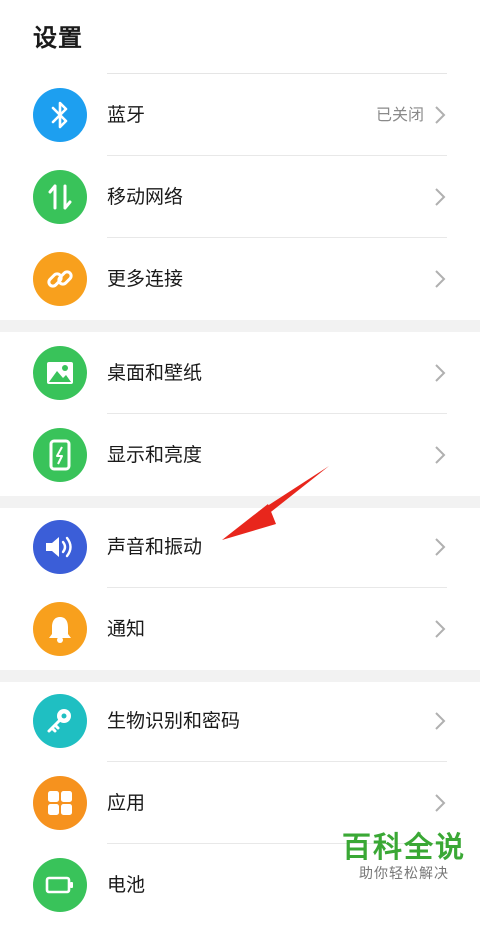  Describe the element at coordinates (60, 197) in the screenshot. I see `mobile-data-icon` at that location.